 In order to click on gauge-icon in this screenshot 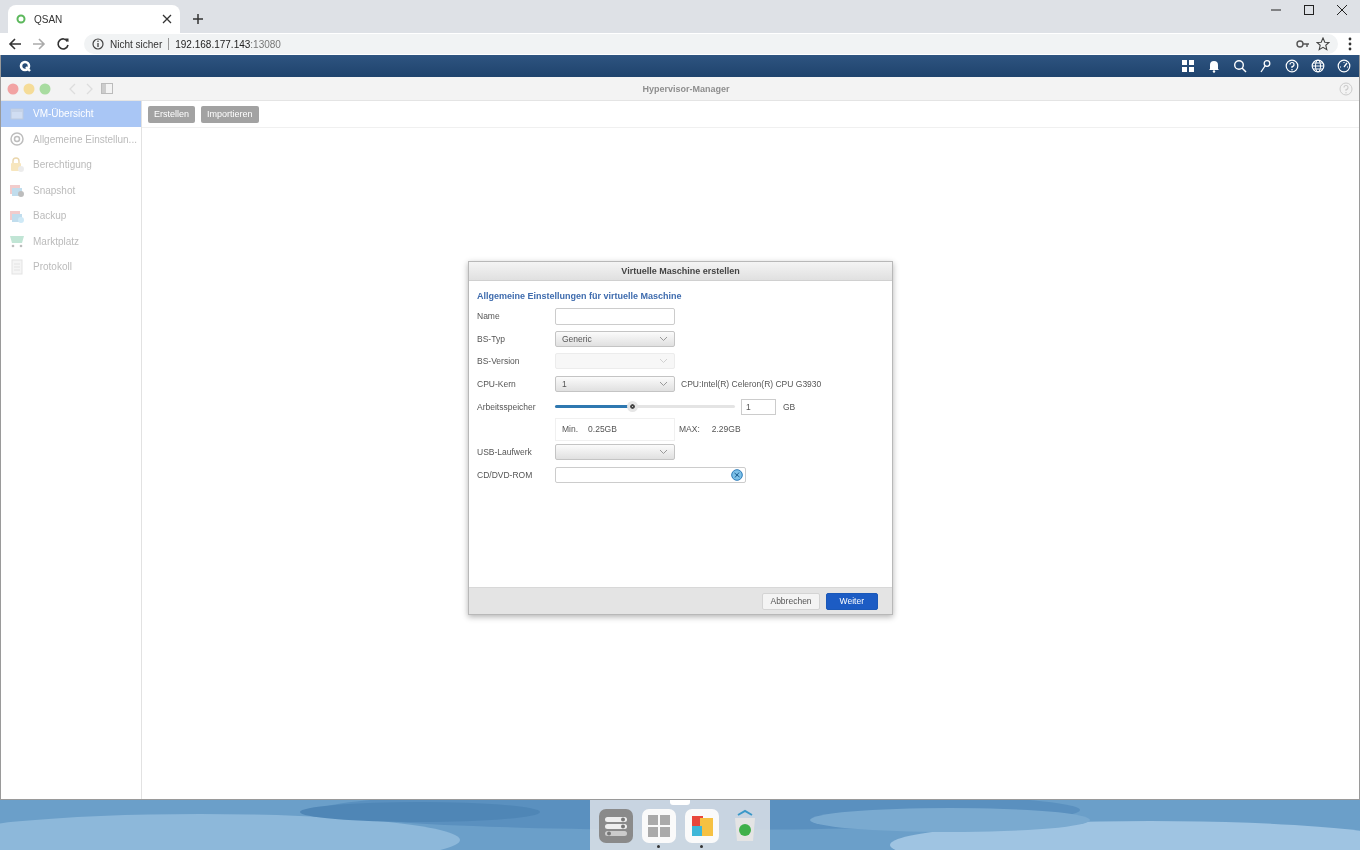, I will do `click(1344, 66)`.